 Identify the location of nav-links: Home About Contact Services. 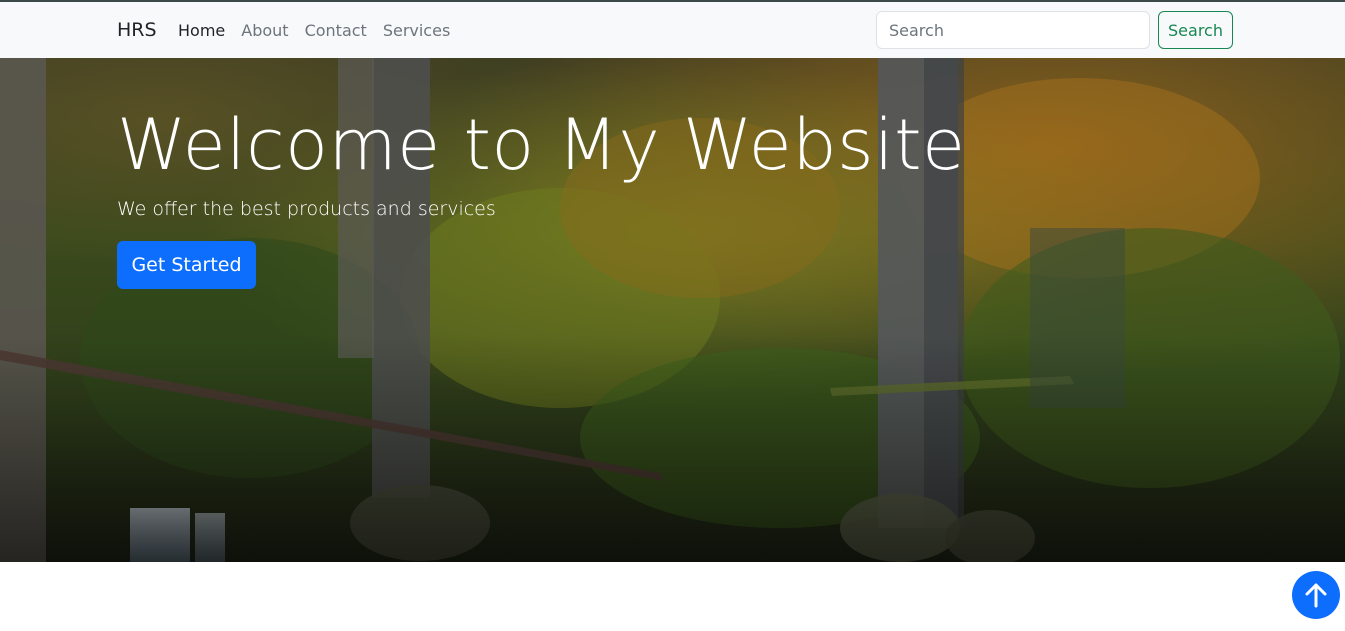
(322, 30).